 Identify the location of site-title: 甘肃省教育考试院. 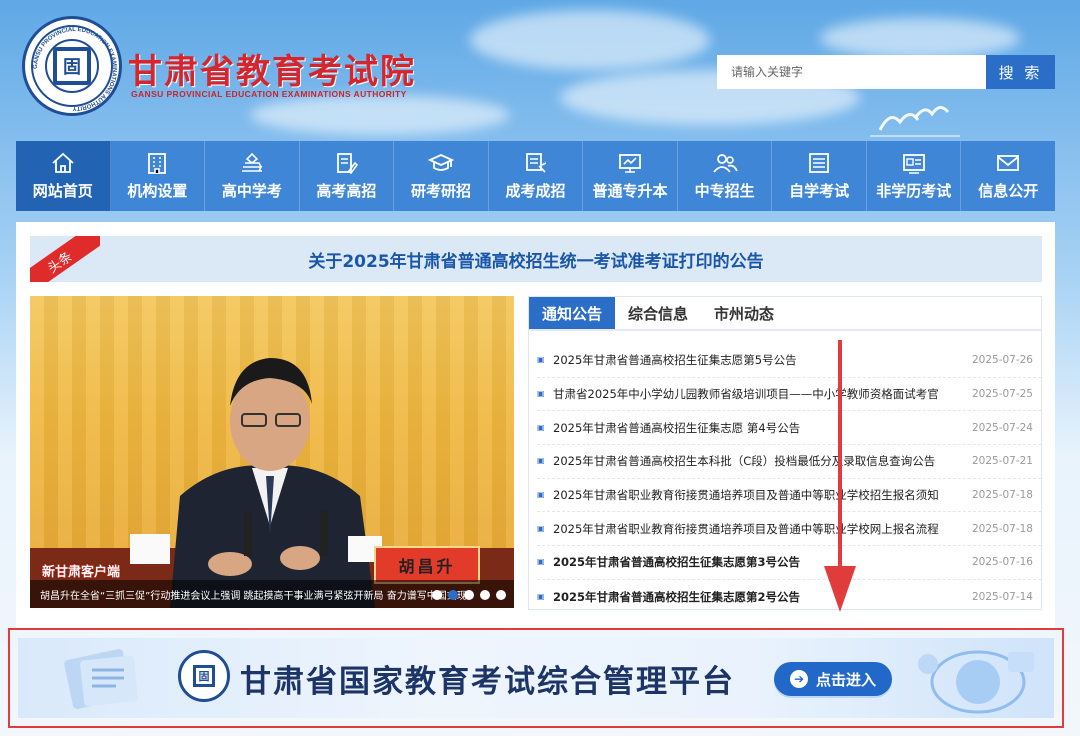
(272, 72).